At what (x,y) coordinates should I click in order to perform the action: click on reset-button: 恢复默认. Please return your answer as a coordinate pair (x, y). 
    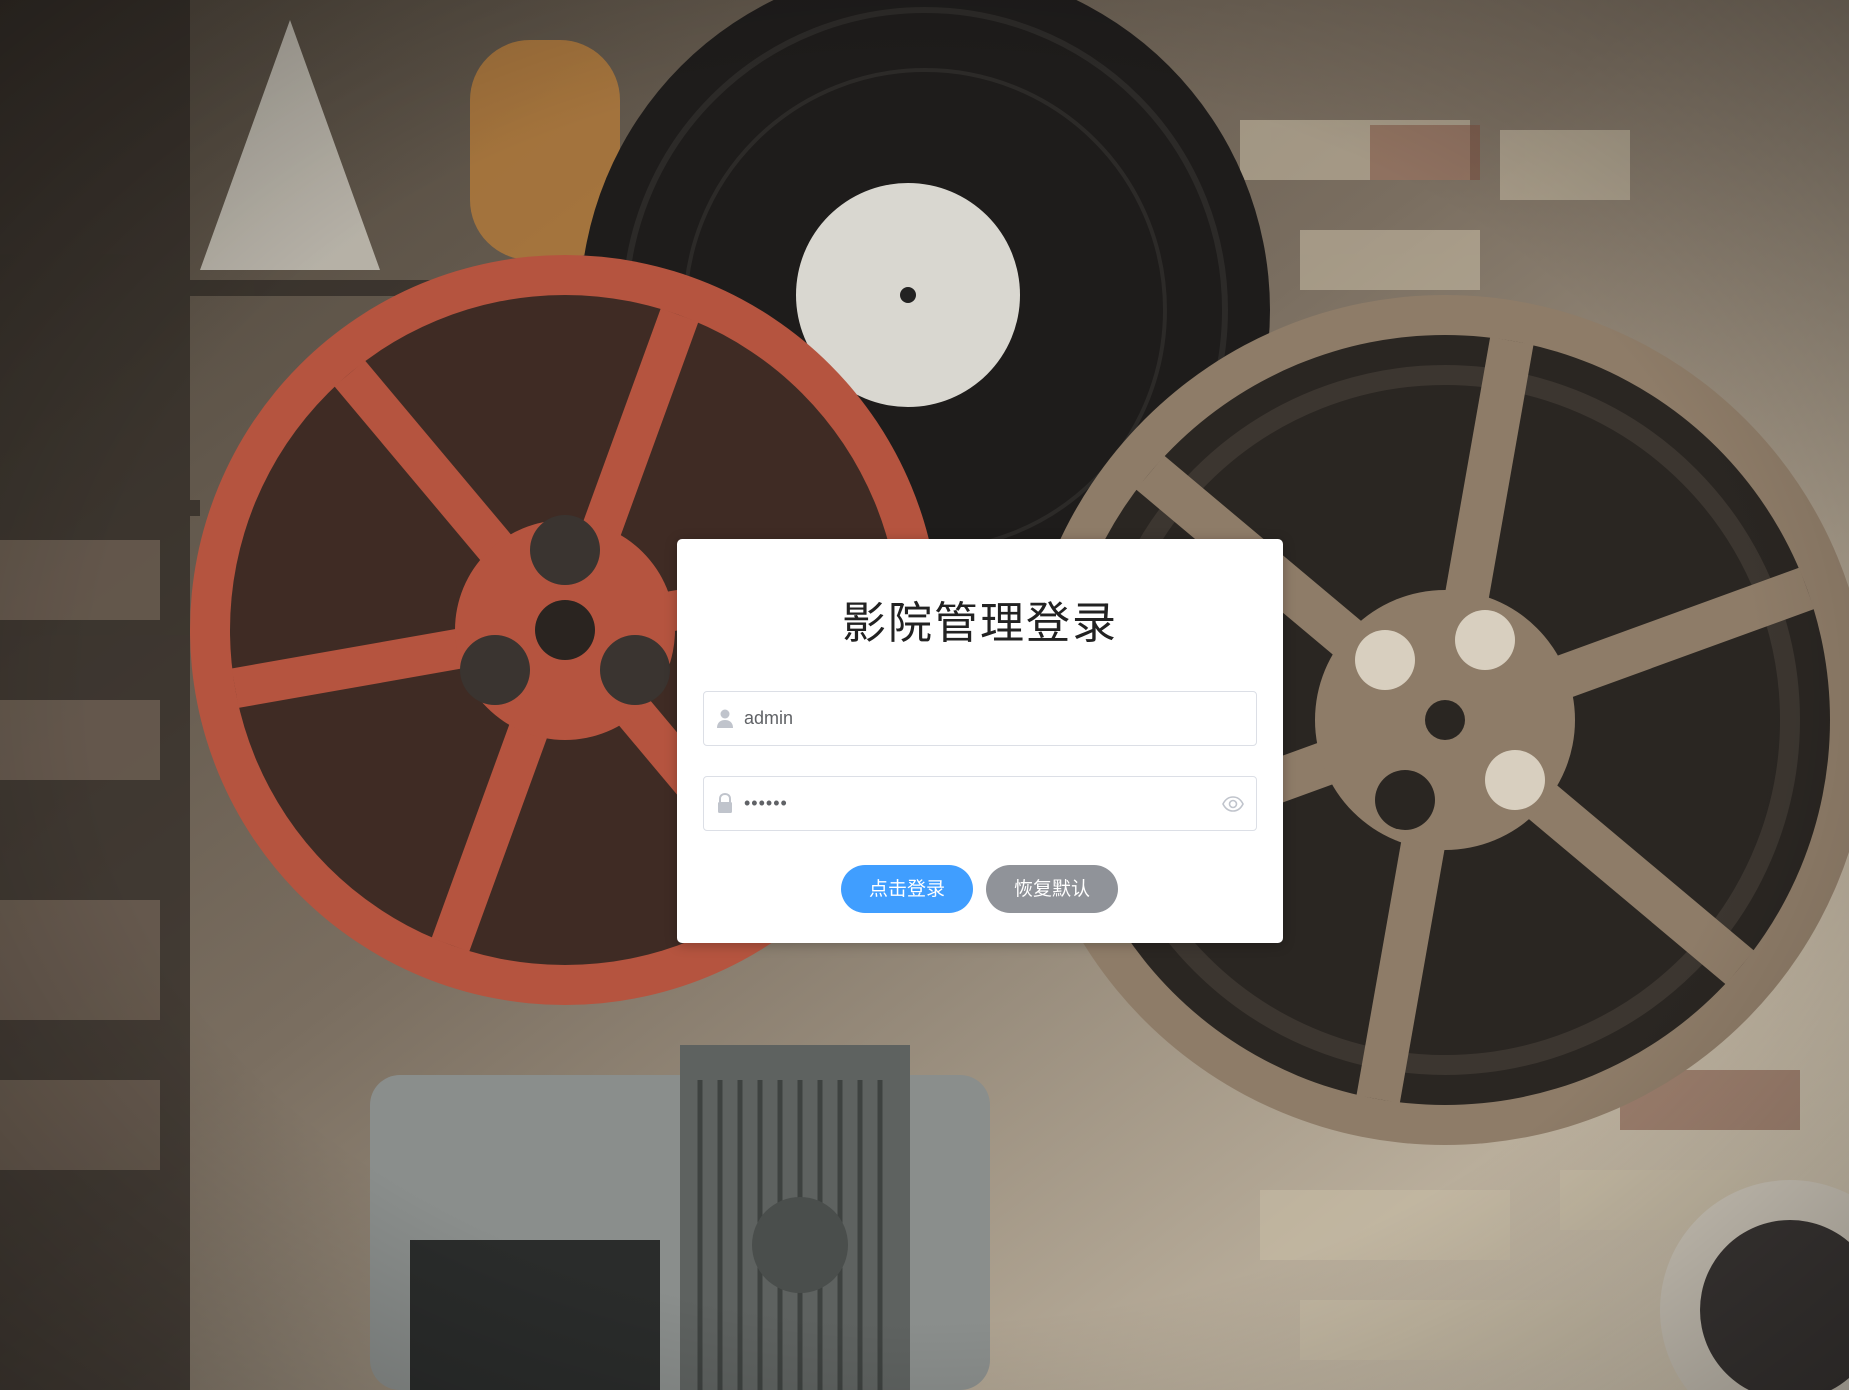
    Looking at the image, I should click on (1052, 889).